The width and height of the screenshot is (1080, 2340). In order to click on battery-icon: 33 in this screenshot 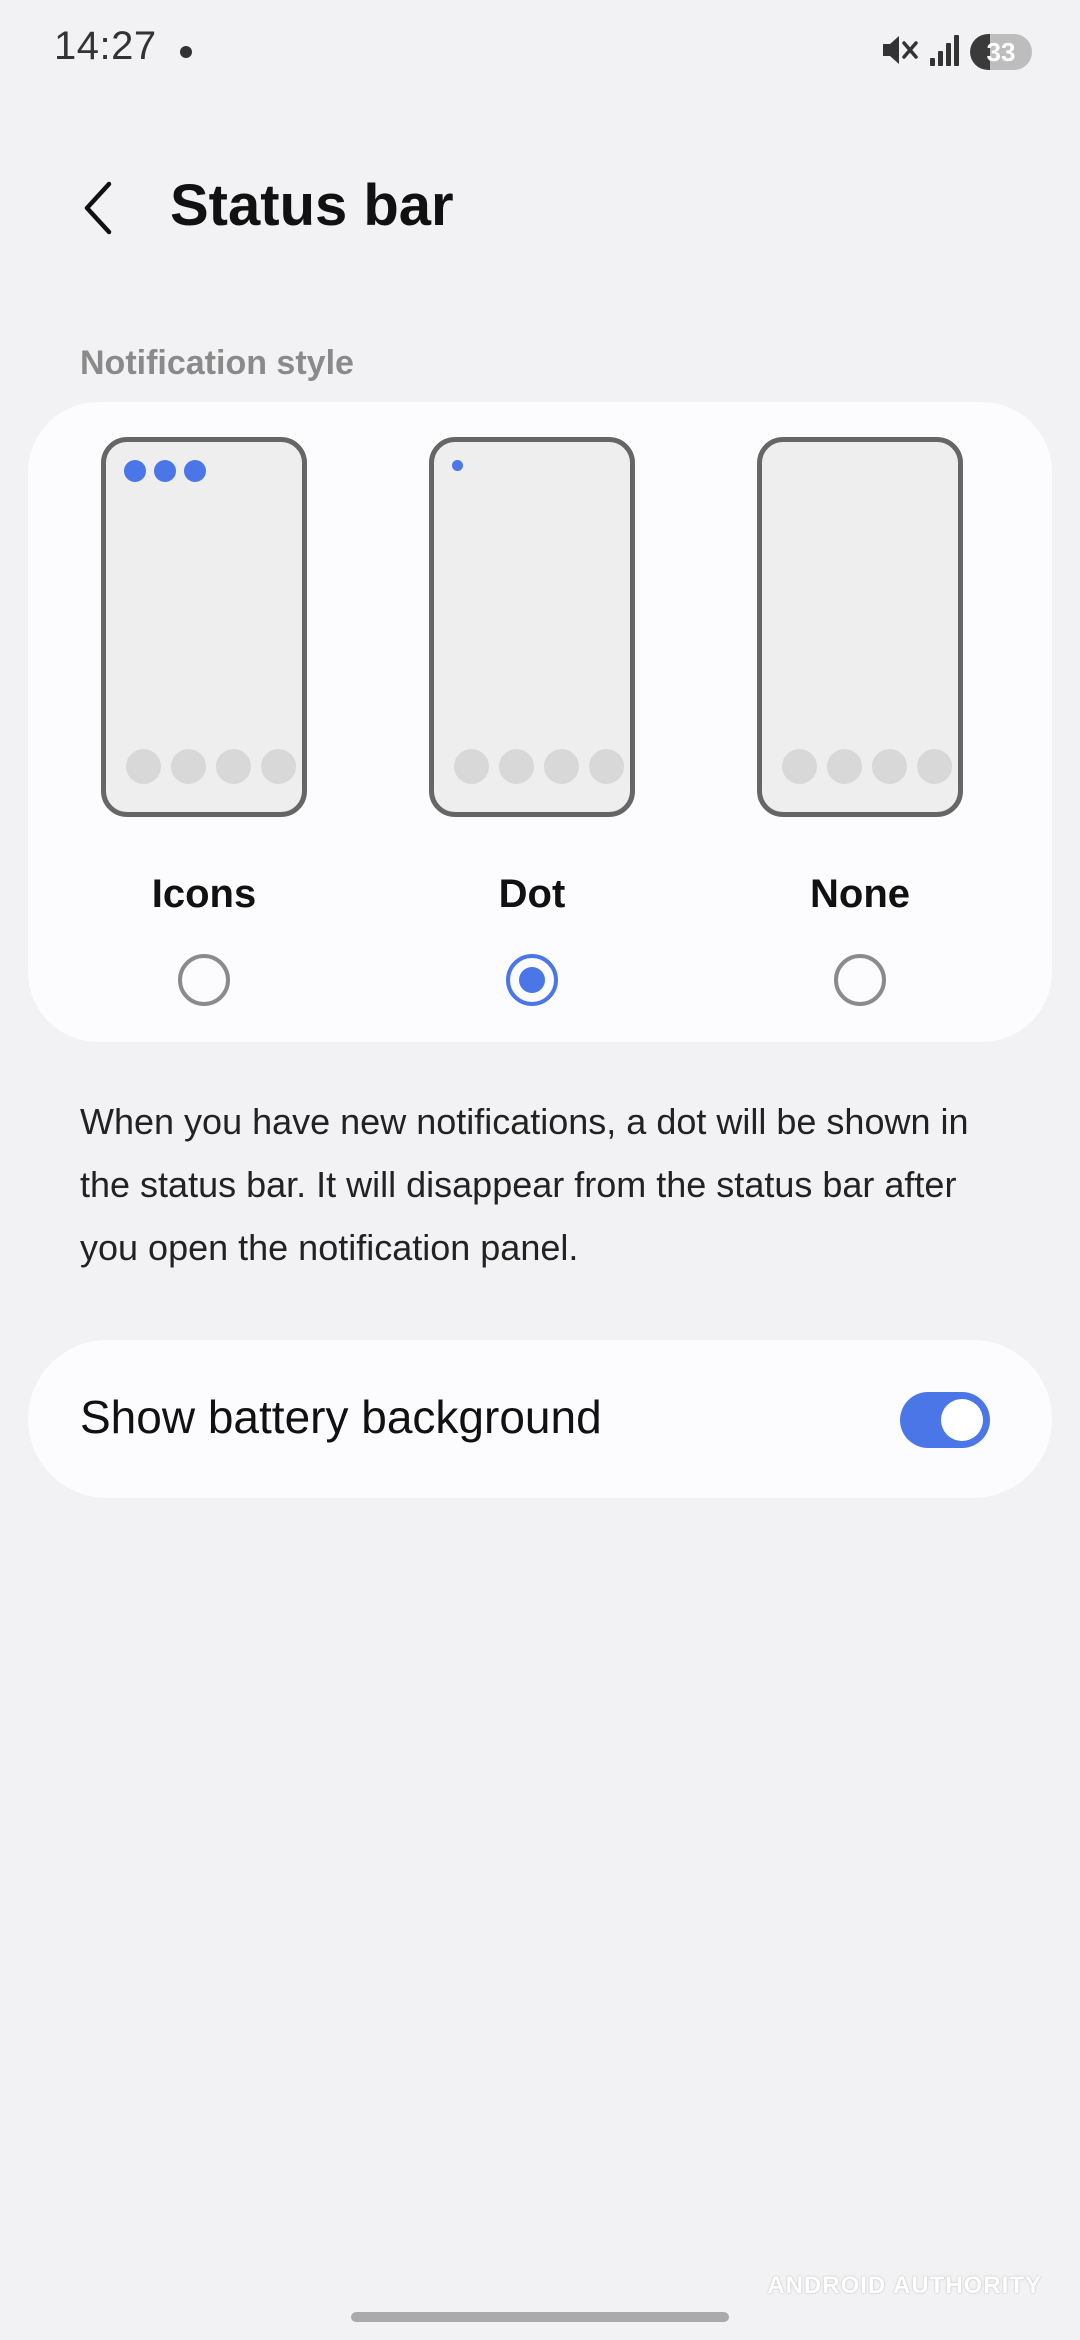, I will do `click(1001, 52)`.